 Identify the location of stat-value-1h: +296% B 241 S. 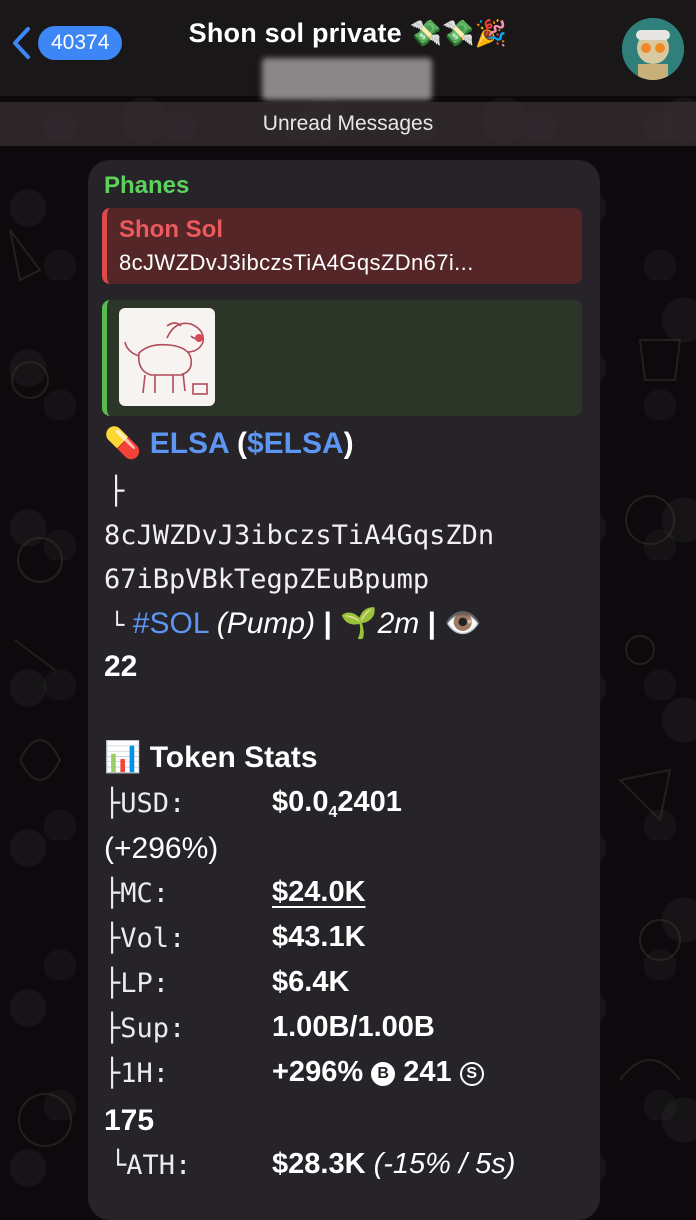
(378, 1072).